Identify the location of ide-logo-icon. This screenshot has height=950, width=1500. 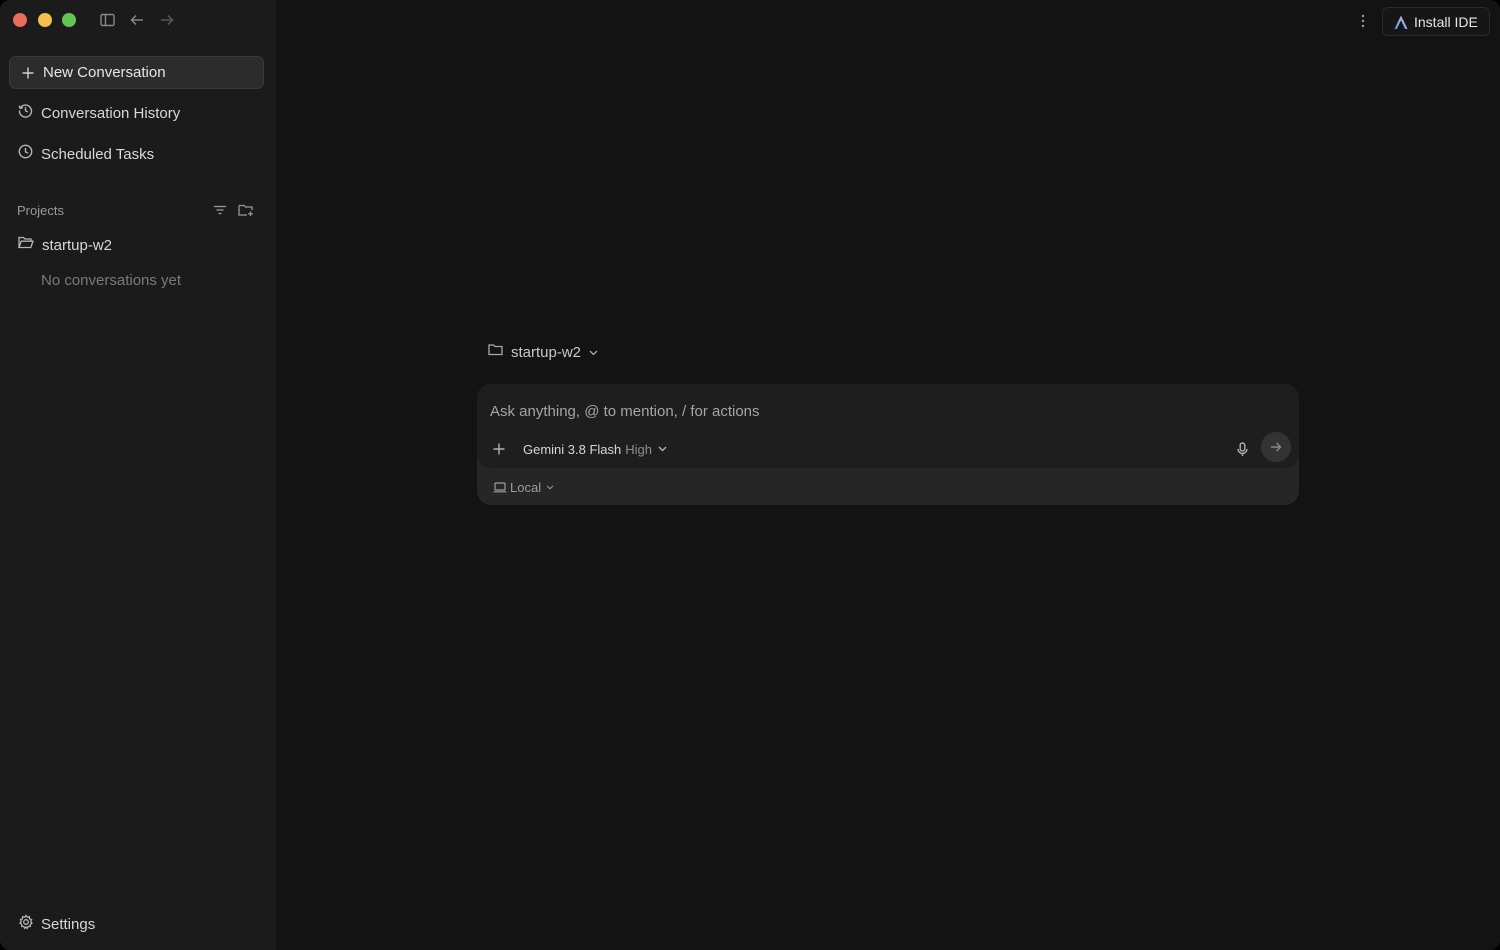
(1401, 22).